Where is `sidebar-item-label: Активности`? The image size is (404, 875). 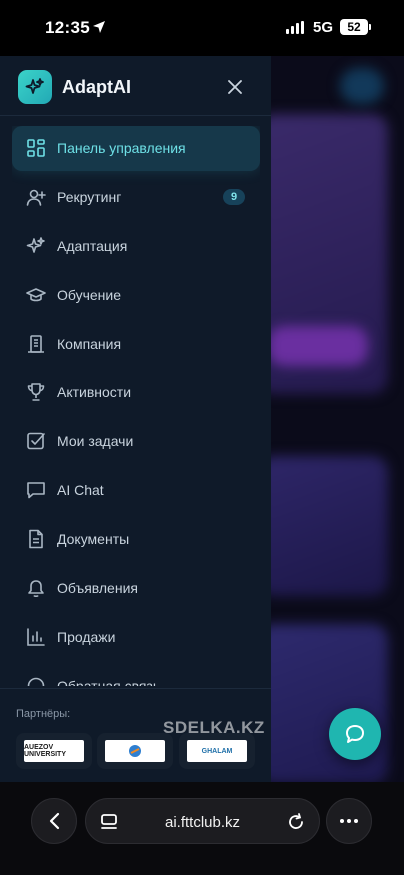 sidebar-item-label: Активности is located at coordinates (94, 392).